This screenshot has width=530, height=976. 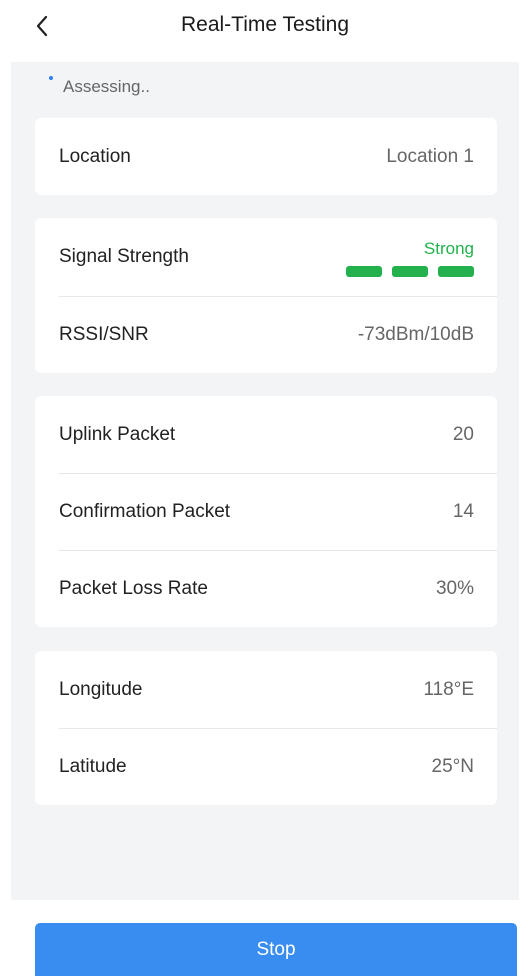 I want to click on packet-loss-row: Packet Loss Rate 30%, so click(x=266, y=588).